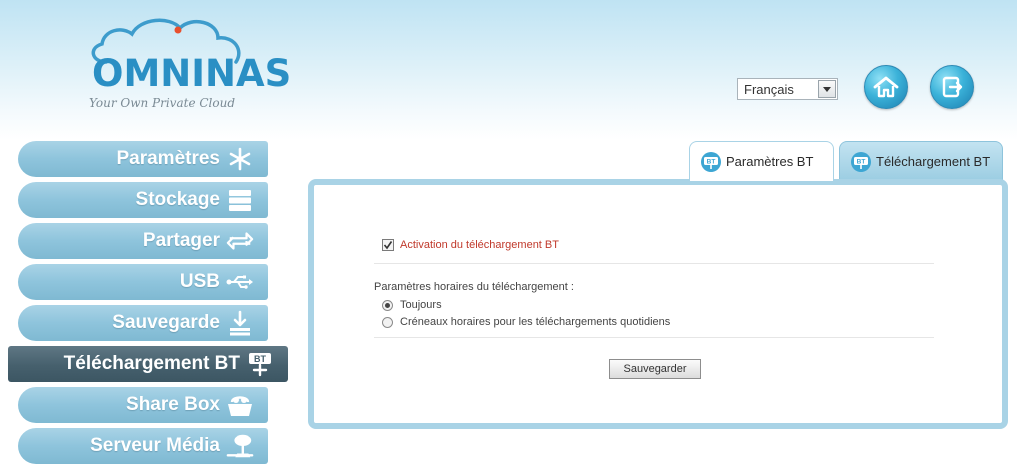 Image resolution: width=1017 pixels, height=473 pixels. I want to click on radio-button, so click(387, 322).